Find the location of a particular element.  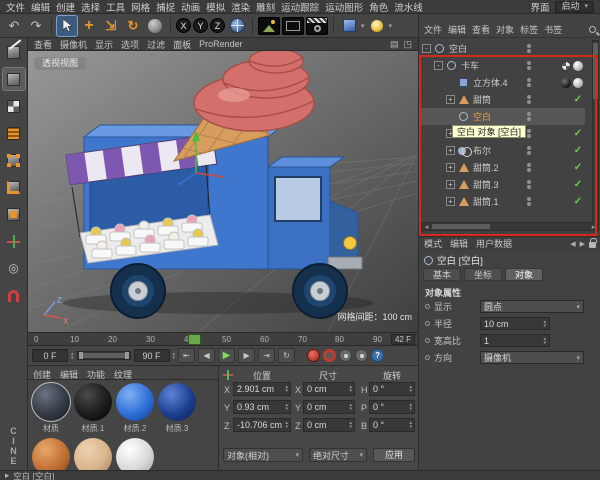

chevron-down-icon: ▾ is located at coordinates (391, 26).